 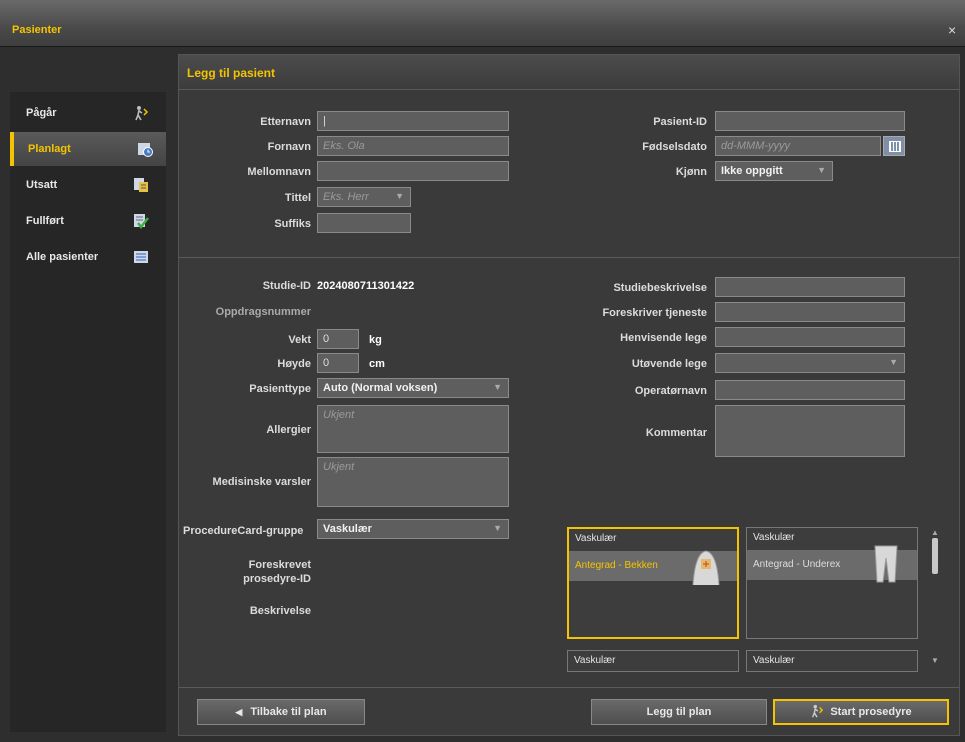 What do you see at coordinates (347, 529) in the screenshot?
I see `procedurecard-gruppe-value: Vaskulær` at bounding box center [347, 529].